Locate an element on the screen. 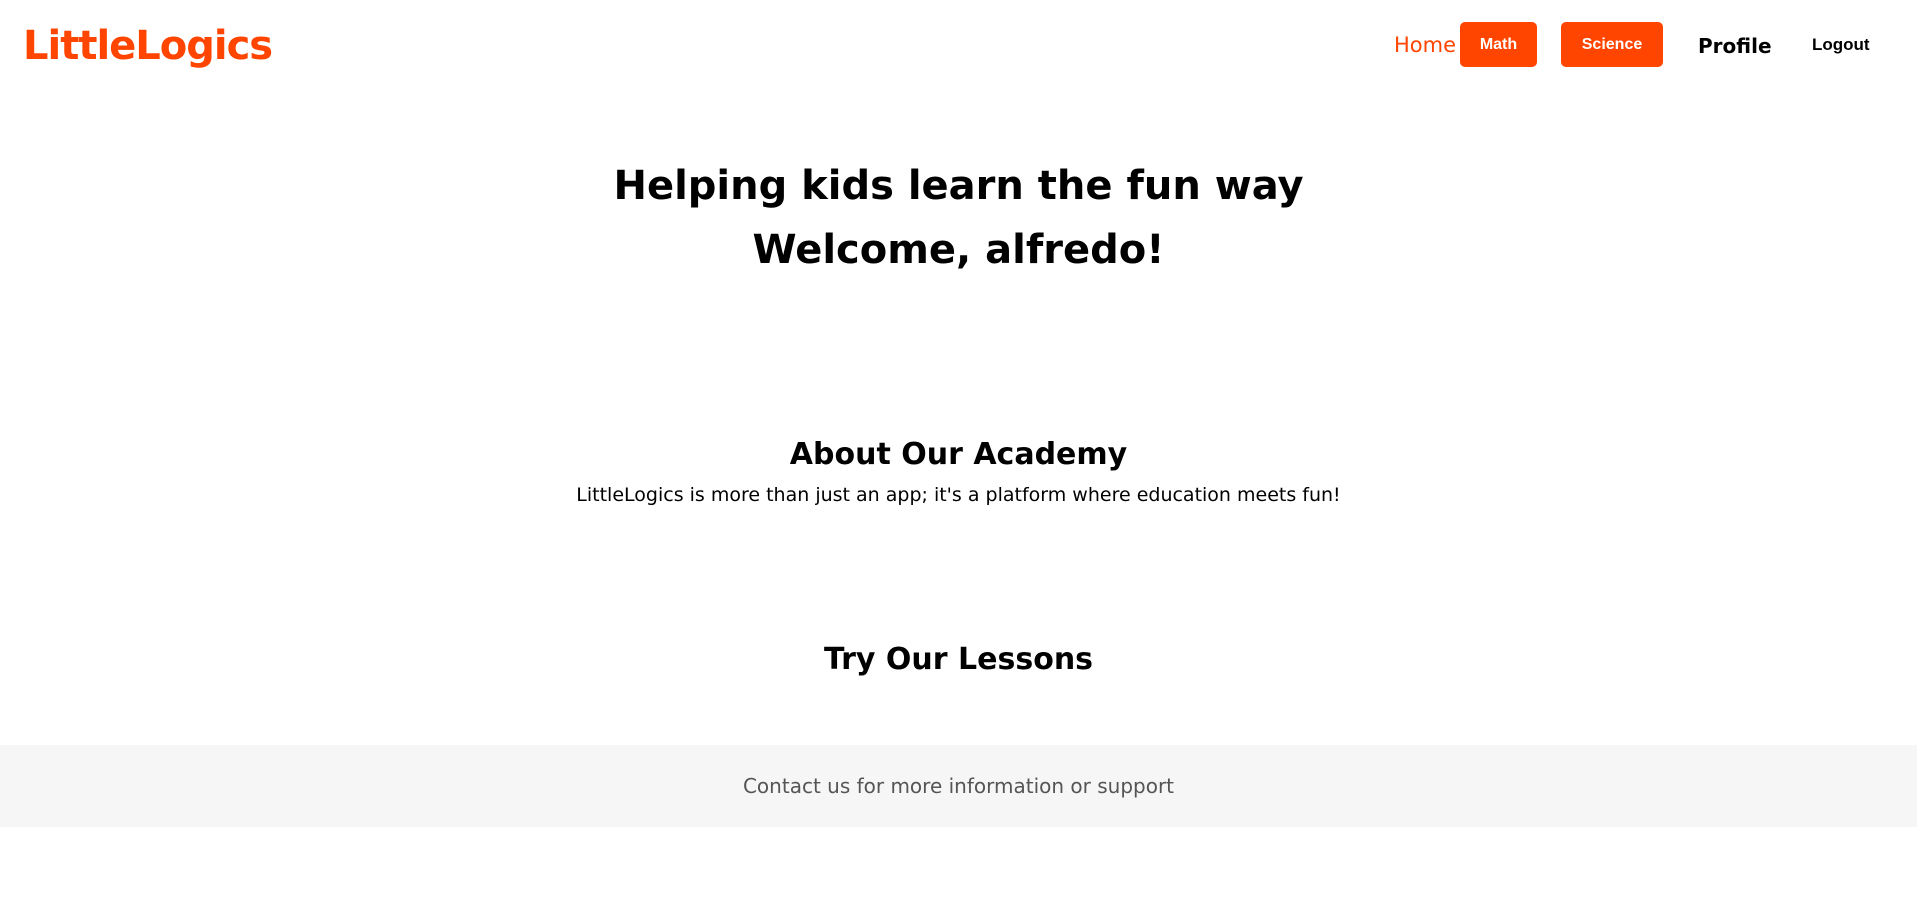  welcome-message: Welcome, alfredo! is located at coordinates (958, 250).